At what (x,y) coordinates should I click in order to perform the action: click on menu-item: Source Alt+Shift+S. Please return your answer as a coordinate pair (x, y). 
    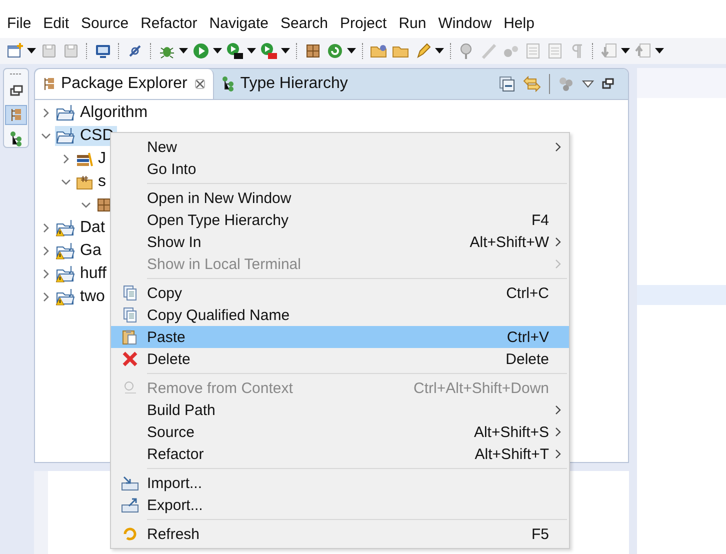
    Looking at the image, I should click on (340, 432).